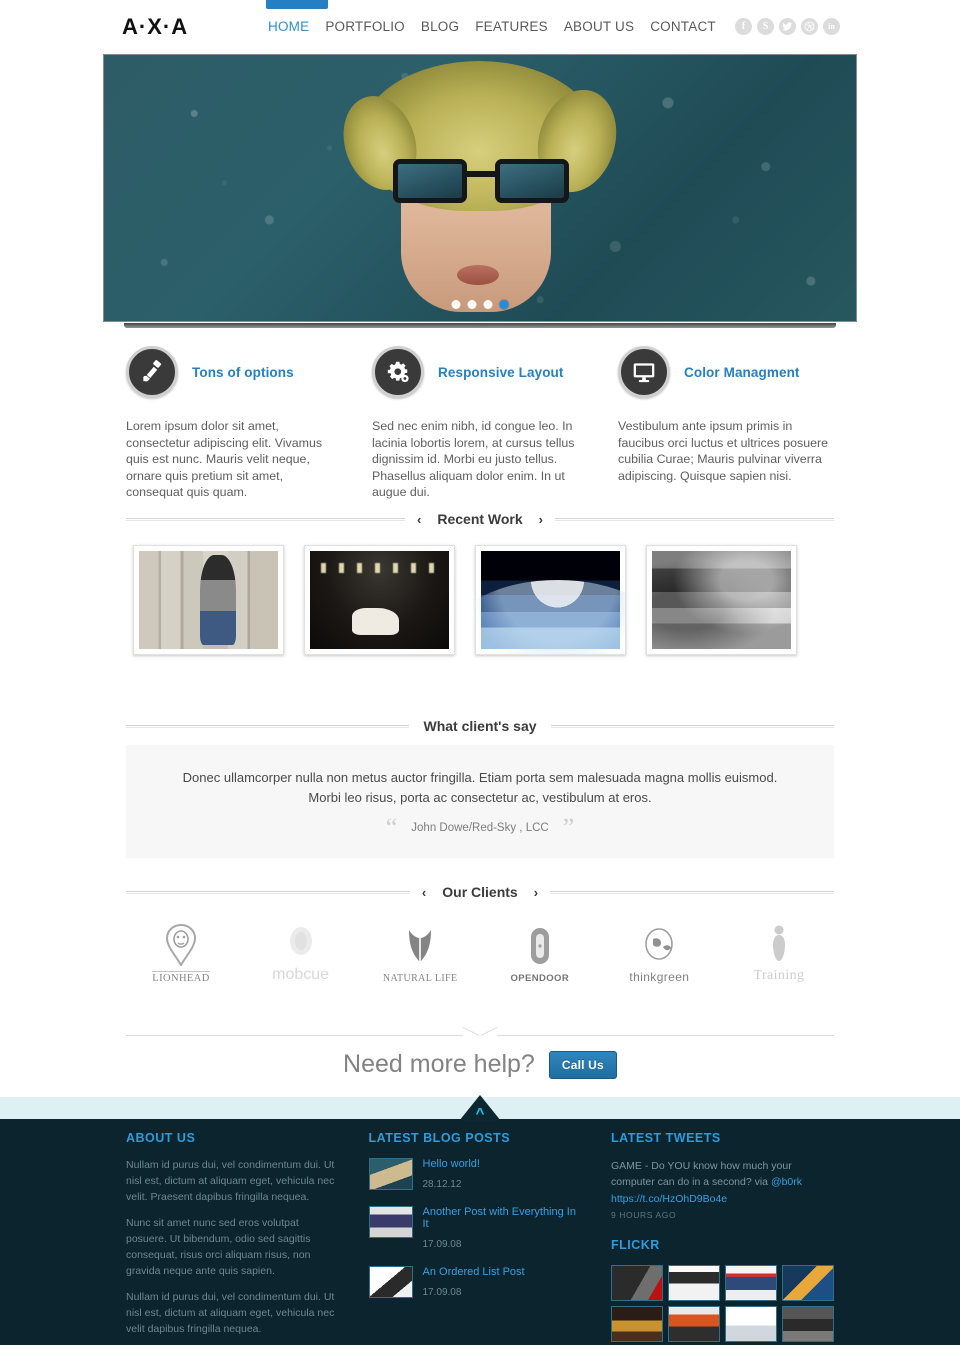  Describe the element at coordinates (181, 977) in the screenshot. I see `client-name: LIONHEAD` at that location.